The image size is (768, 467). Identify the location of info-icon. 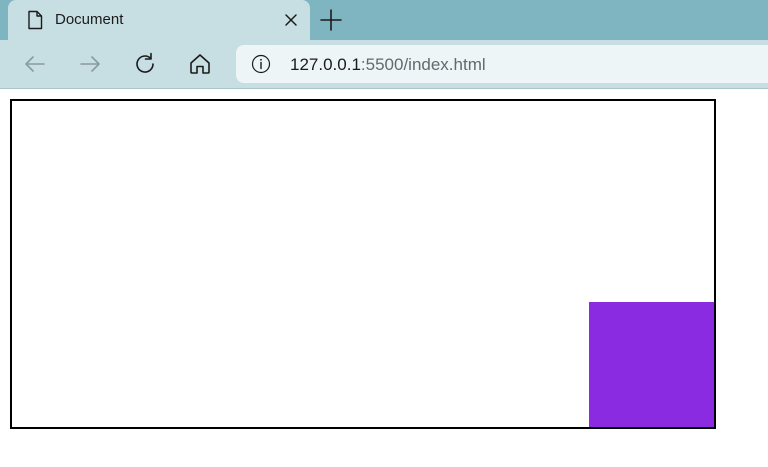
(261, 64).